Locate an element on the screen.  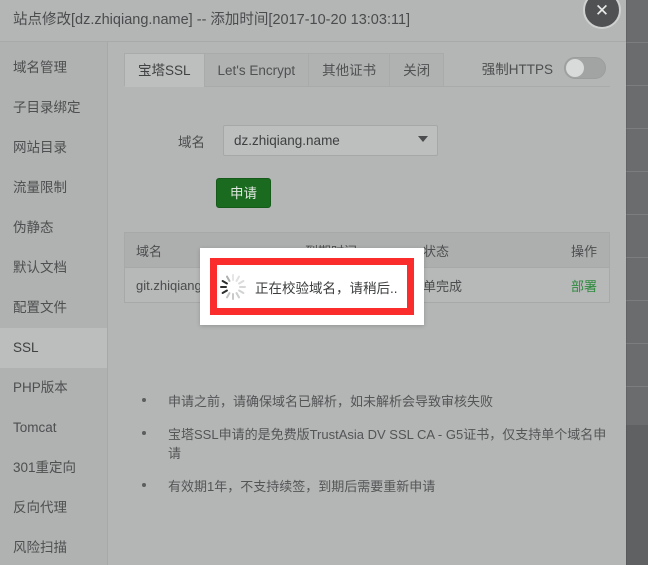
chevron-down-icon is located at coordinates (423, 139).